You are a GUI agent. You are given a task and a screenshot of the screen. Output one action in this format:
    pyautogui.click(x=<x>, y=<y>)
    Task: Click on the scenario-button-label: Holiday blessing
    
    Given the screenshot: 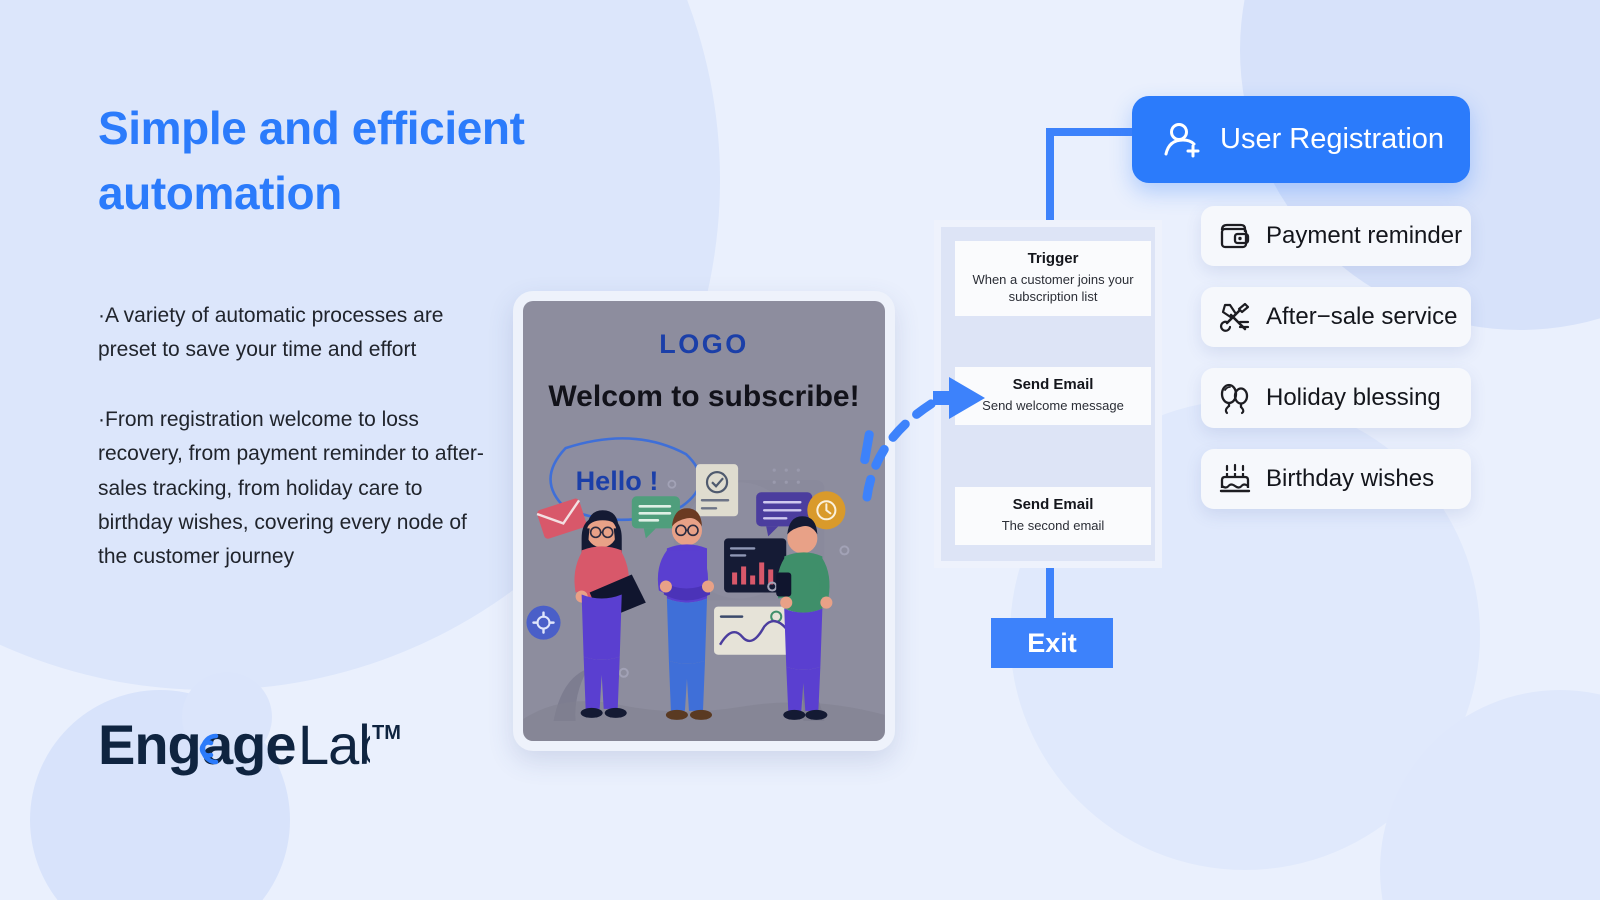 What is the action you would take?
    pyautogui.click(x=1353, y=397)
    